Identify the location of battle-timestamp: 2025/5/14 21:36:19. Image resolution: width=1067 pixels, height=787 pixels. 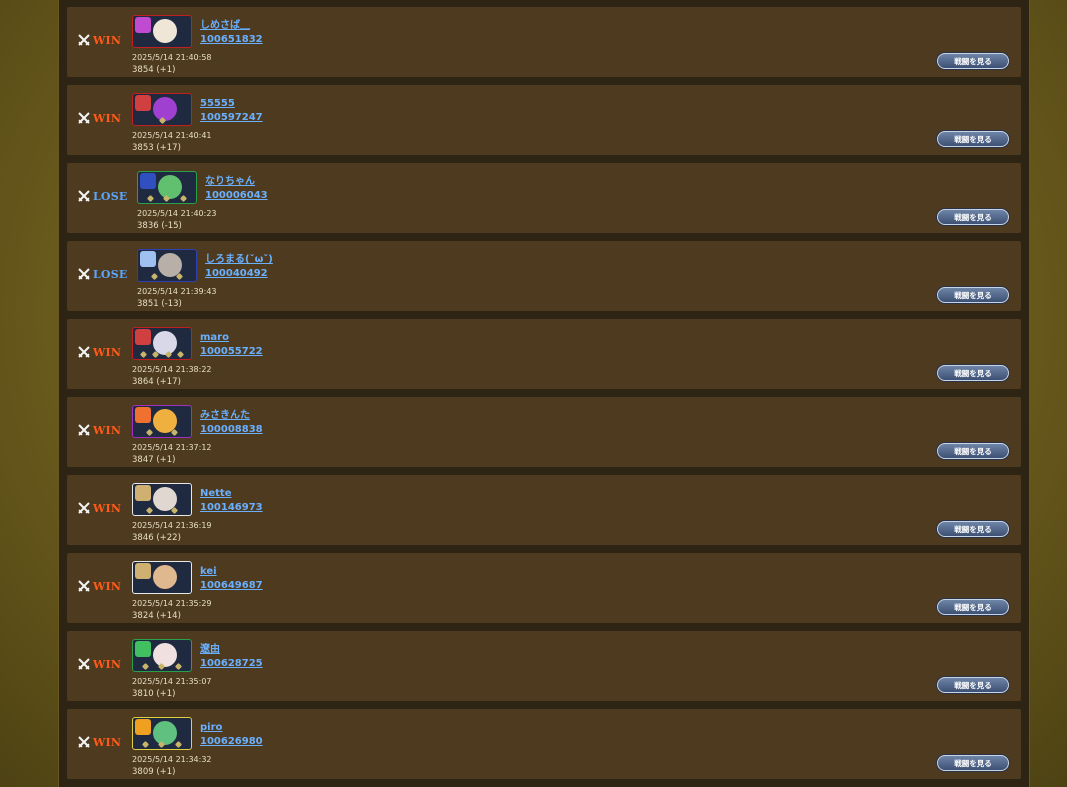
(172, 525).